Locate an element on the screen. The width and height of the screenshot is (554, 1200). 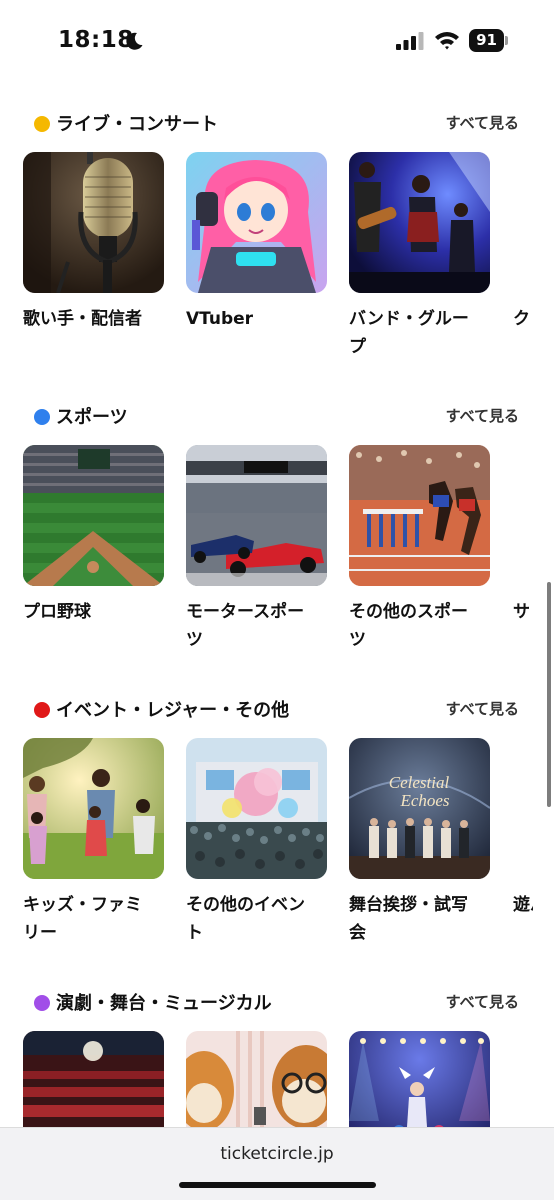
category-card: 歌い手・配信者 is located at coordinates (93, 242).